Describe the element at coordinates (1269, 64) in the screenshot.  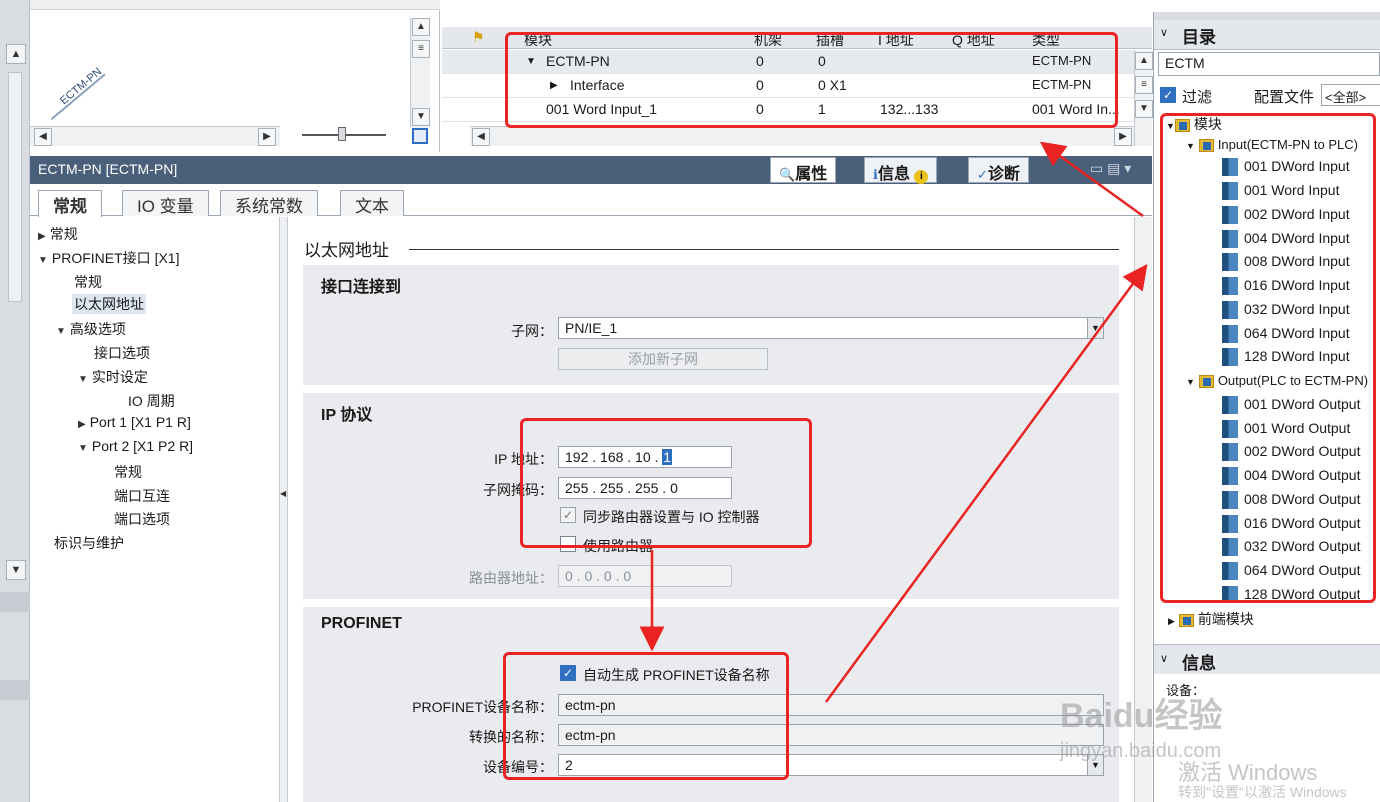
I see `catalog-search-input: ECTM` at that location.